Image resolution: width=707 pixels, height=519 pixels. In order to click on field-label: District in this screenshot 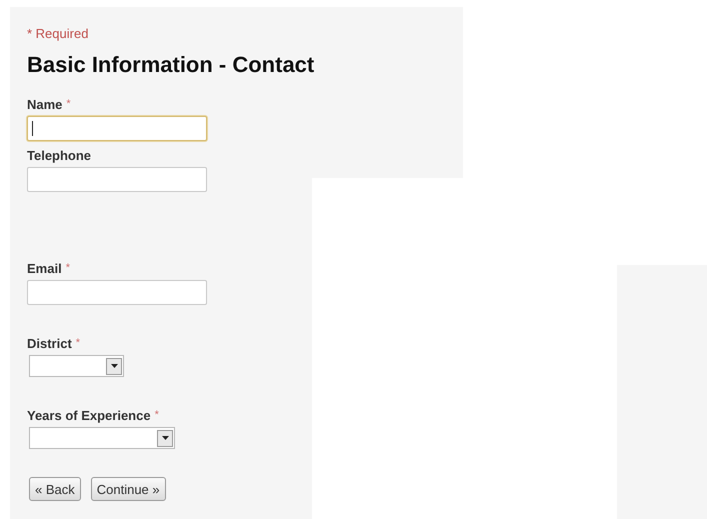, I will do `click(49, 343)`.